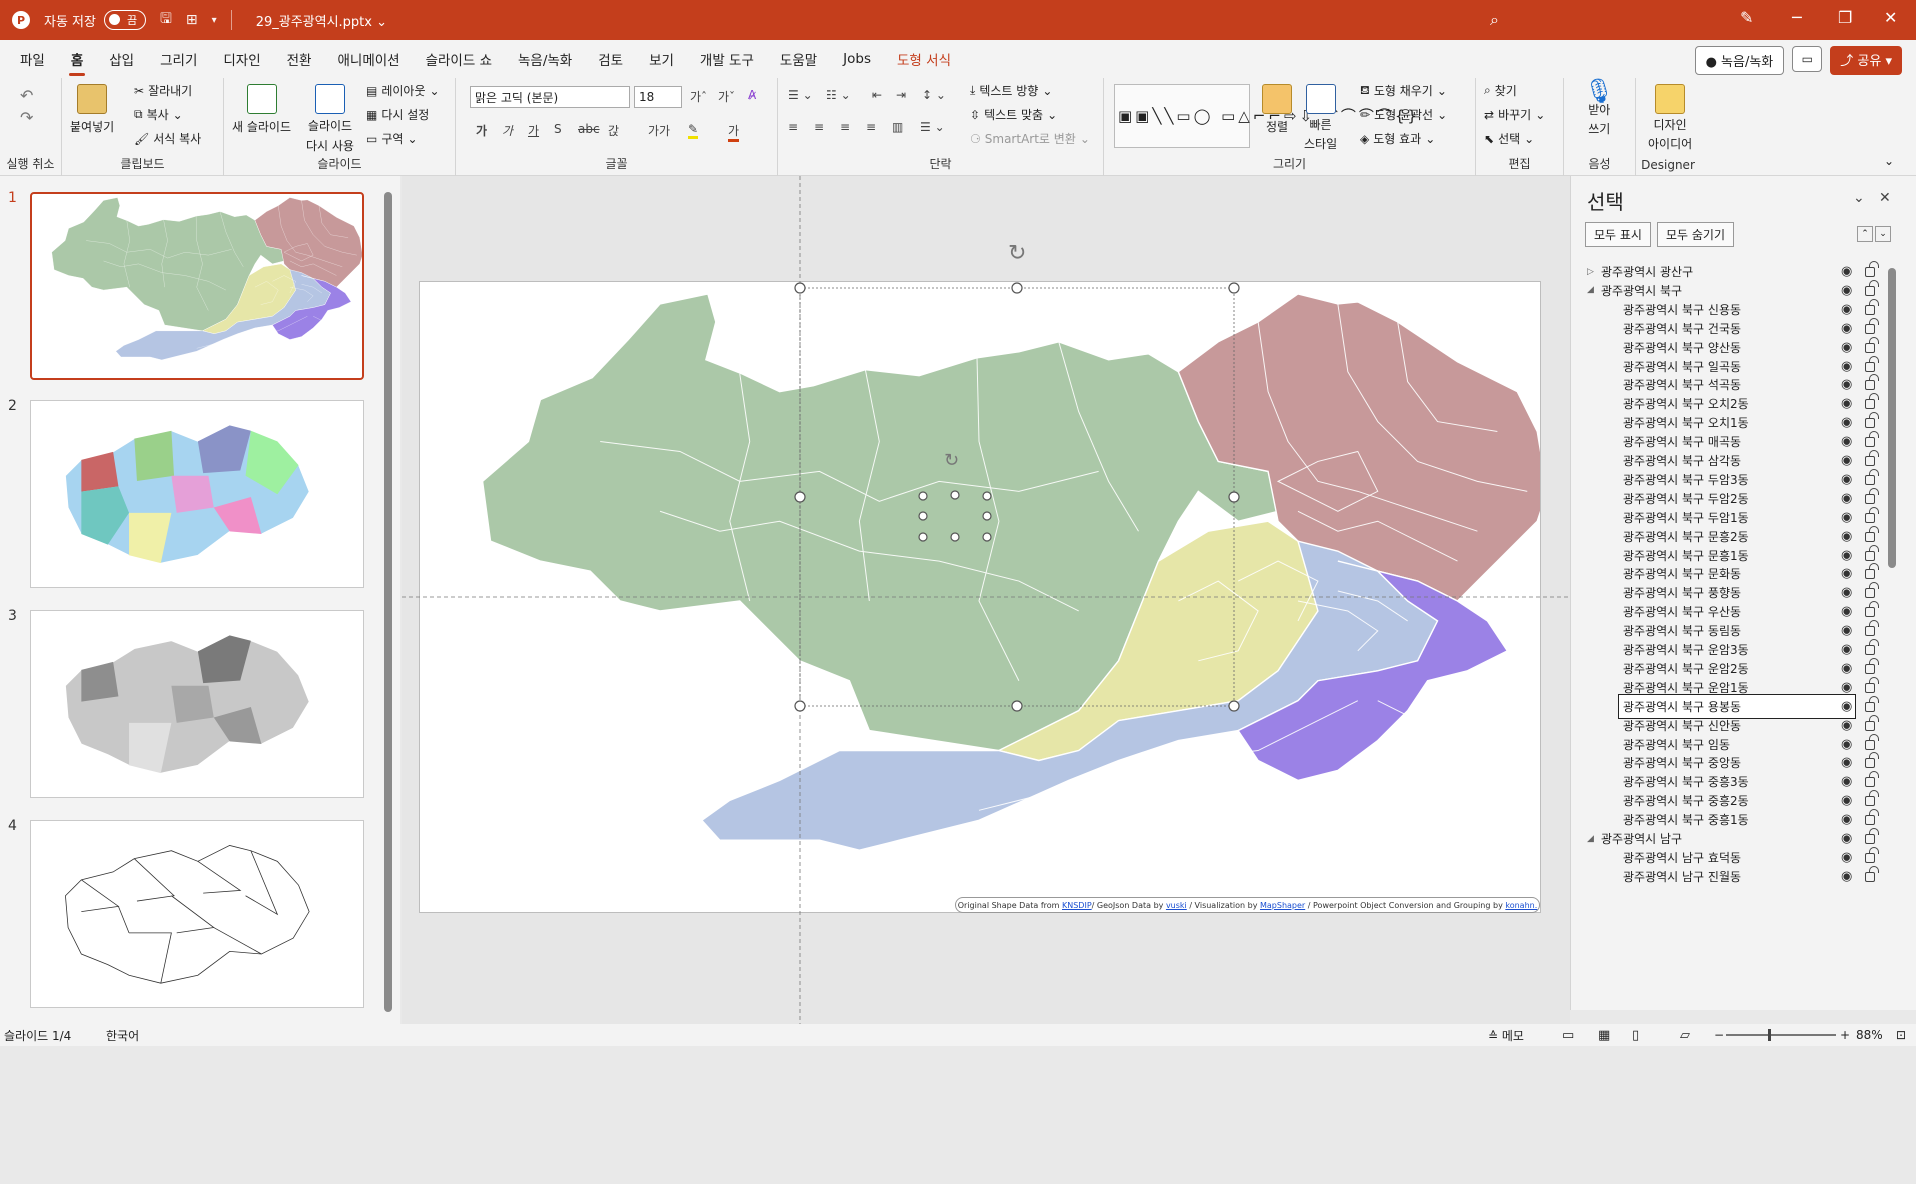 This screenshot has width=1916, height=1184. I want to click on record-button: ● 녹음/녹화, so click(1739, 60).